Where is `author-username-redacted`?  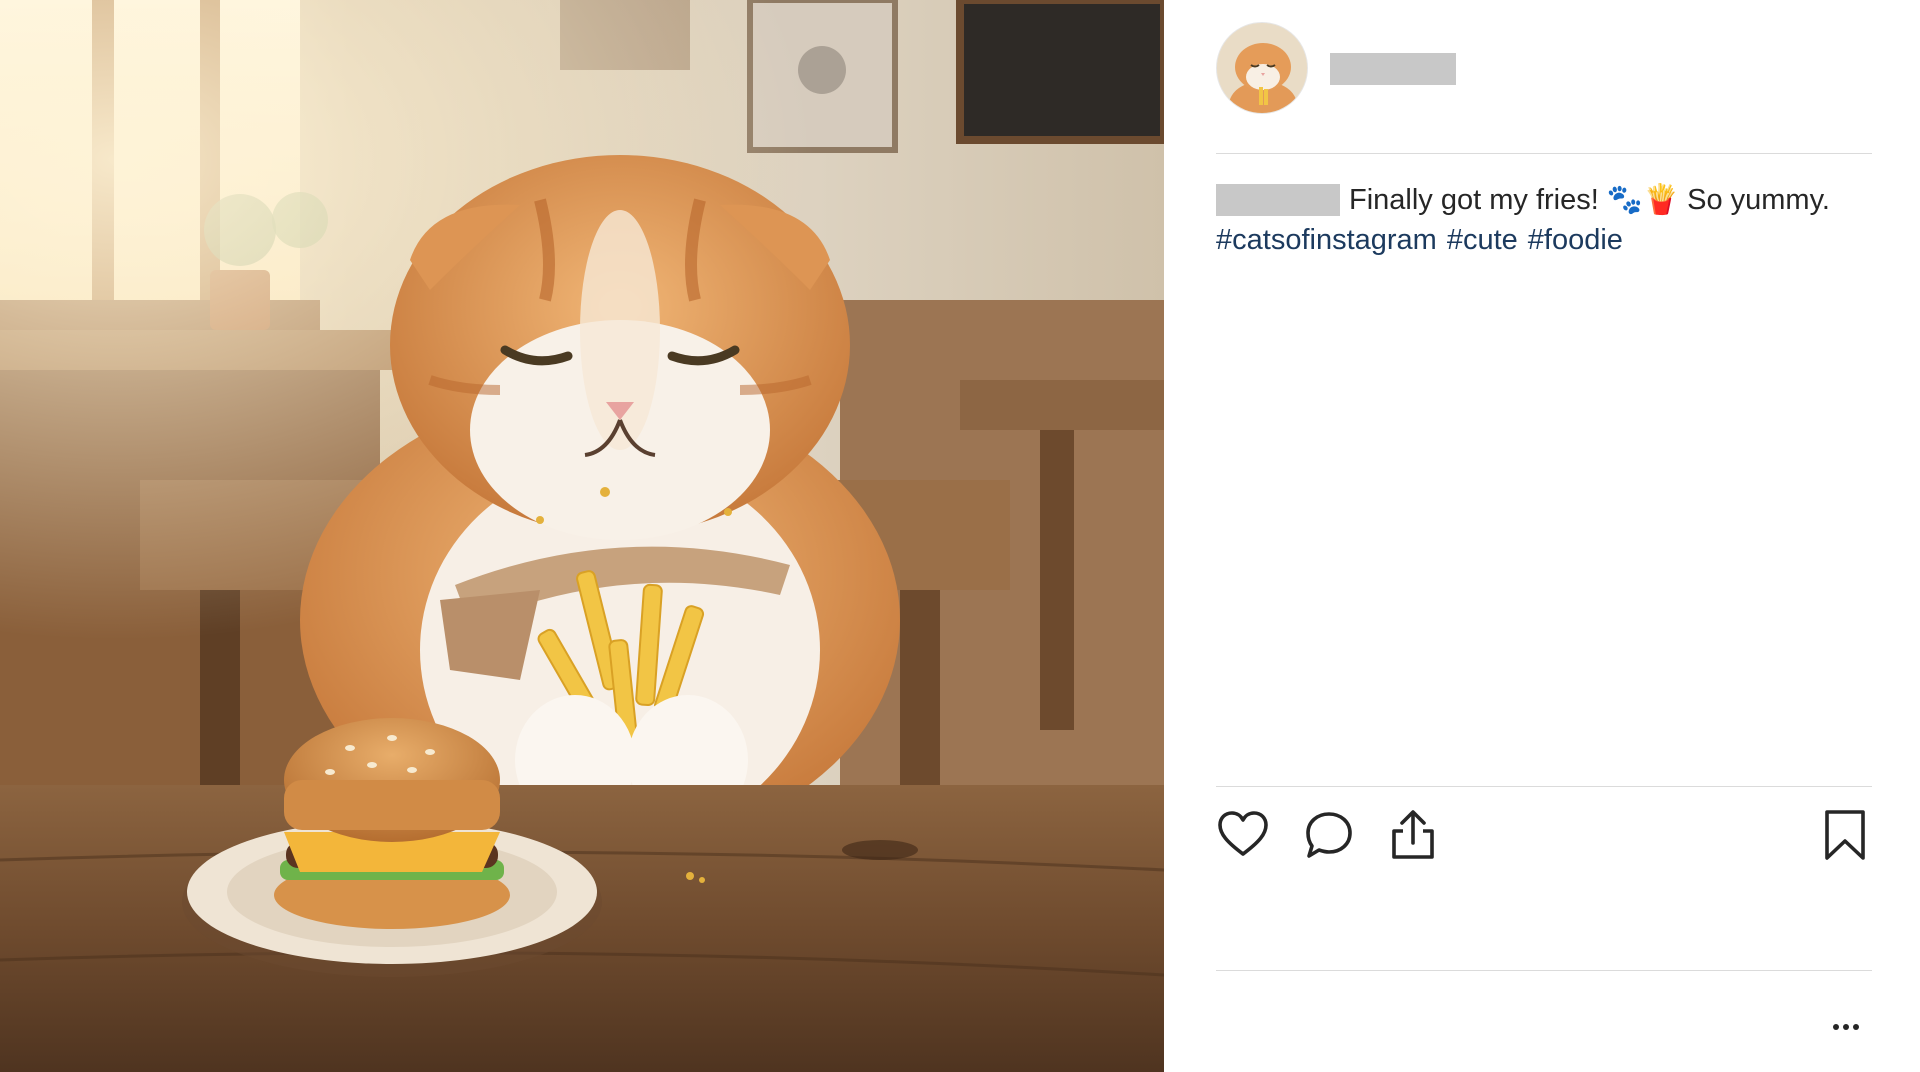 author-username-redacted is located at coordinates (1393, 69).